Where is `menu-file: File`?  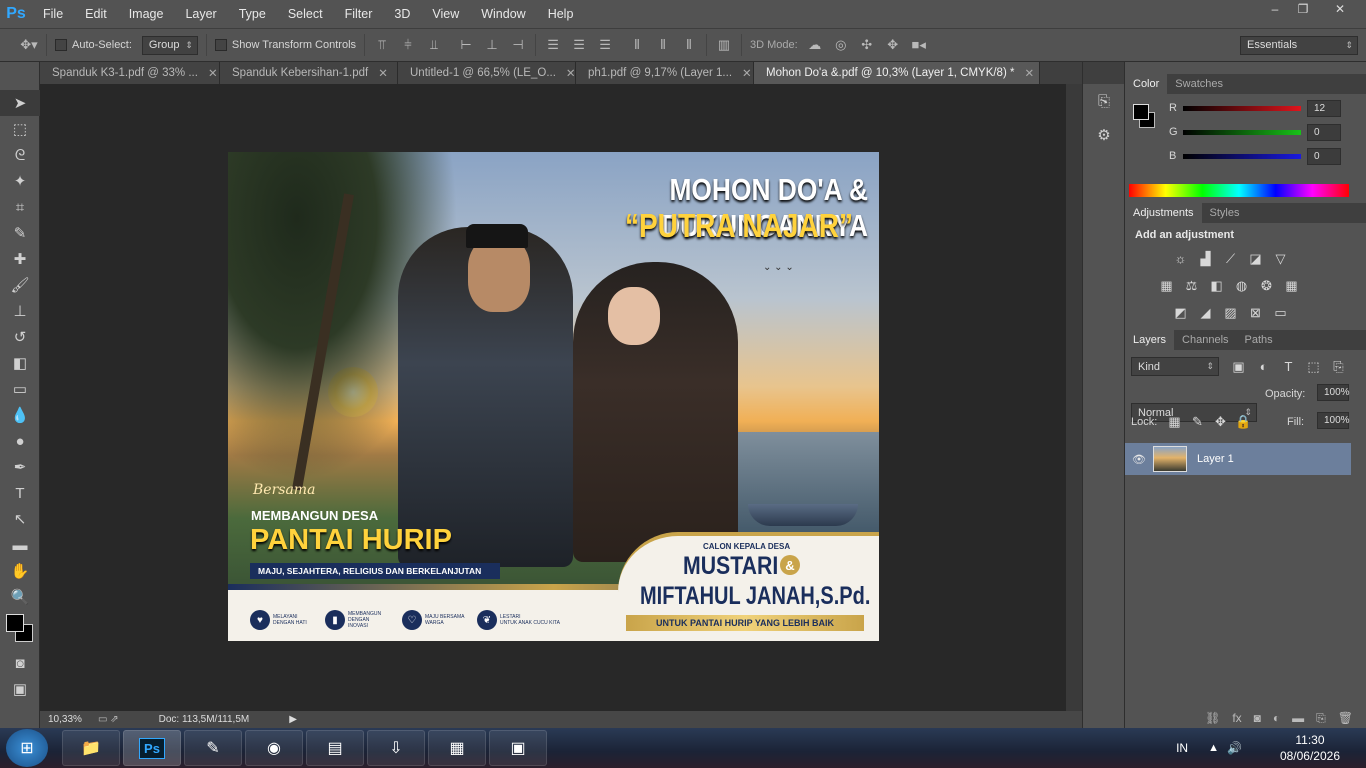
menu-file: File is located at coordinates (53, 14).